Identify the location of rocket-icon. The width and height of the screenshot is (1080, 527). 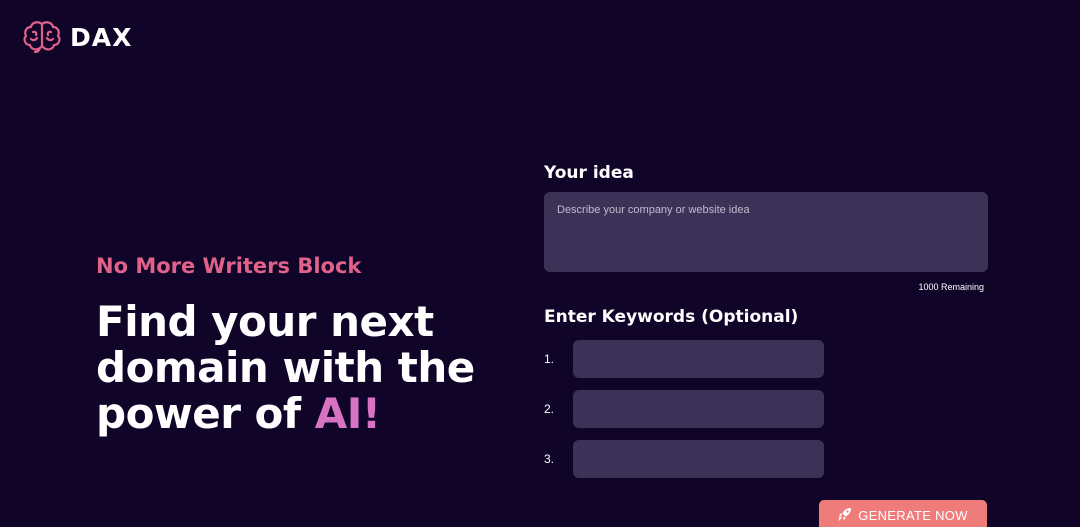
(845, 515).